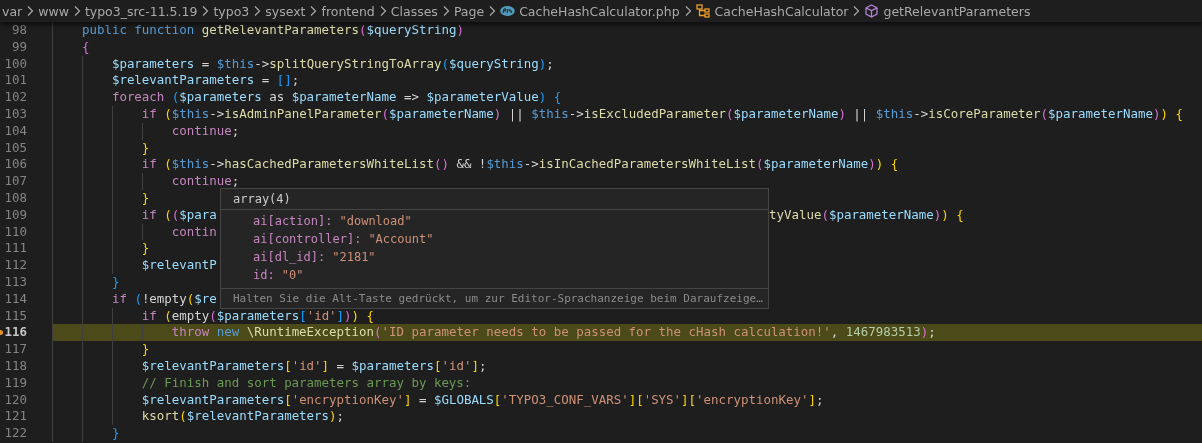 This screenshot has width=1202, height=443. I want to click on line-number: 114, so click(15, 299).